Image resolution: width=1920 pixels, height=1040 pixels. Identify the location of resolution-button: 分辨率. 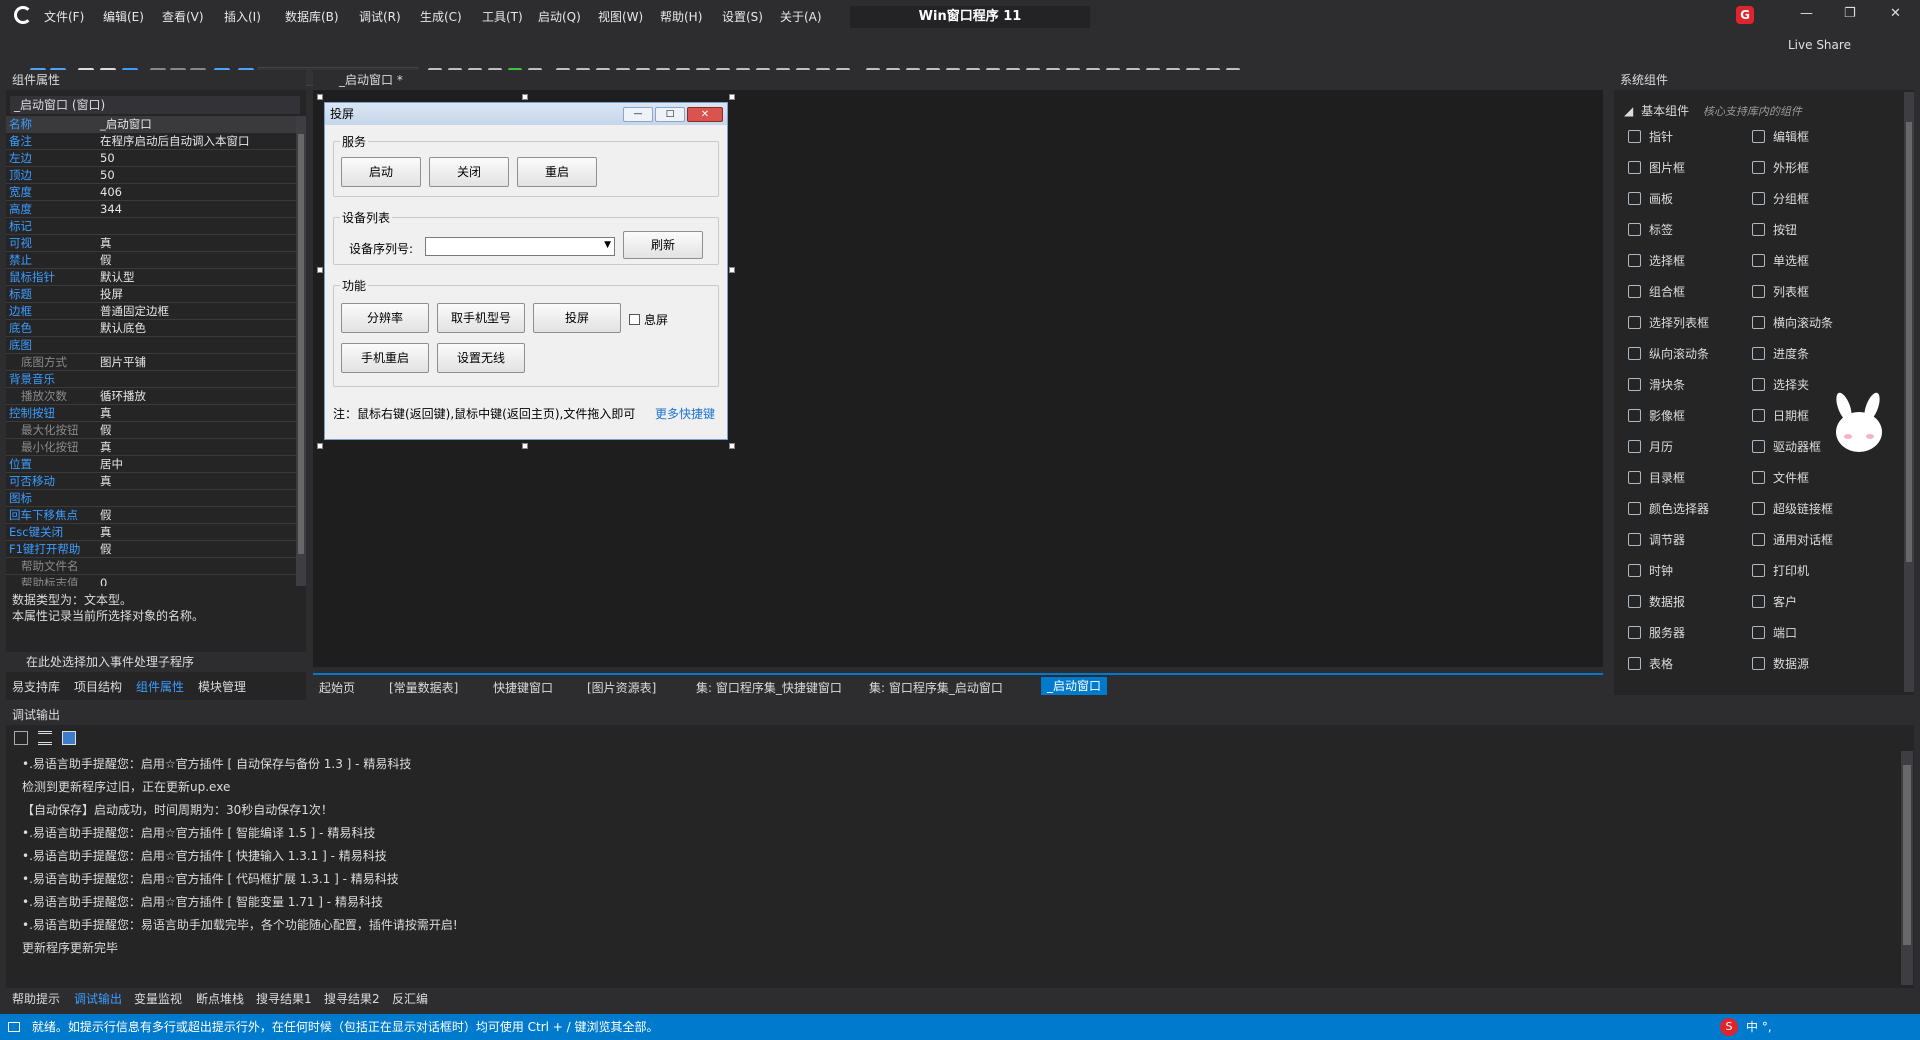
(385, 318).